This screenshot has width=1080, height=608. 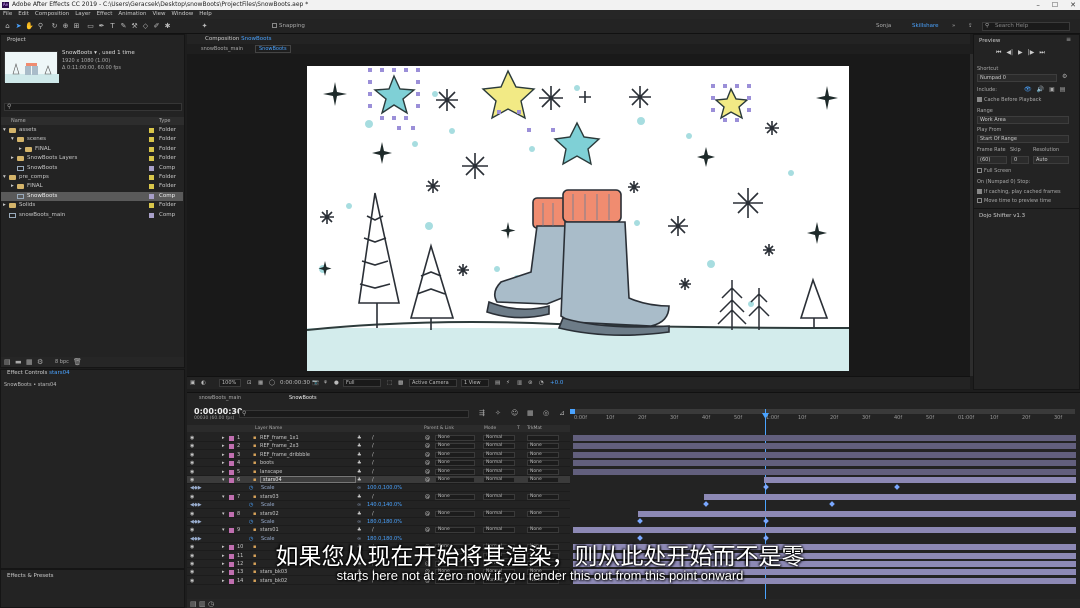 I want to click on last-frame-icon: ⏭, so click(x=1041, y=53).